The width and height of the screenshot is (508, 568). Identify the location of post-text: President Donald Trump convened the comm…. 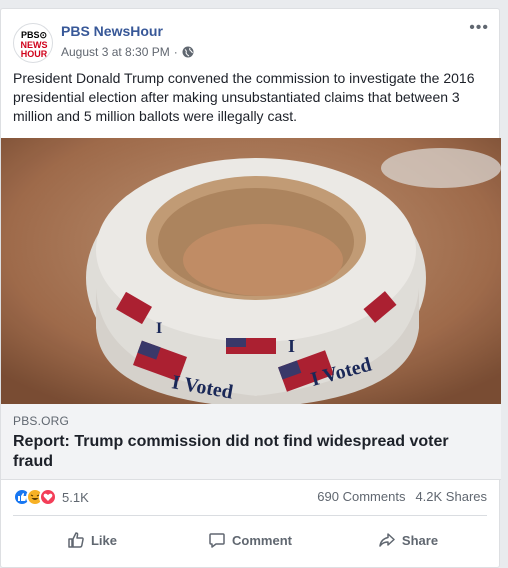
(244, 97).